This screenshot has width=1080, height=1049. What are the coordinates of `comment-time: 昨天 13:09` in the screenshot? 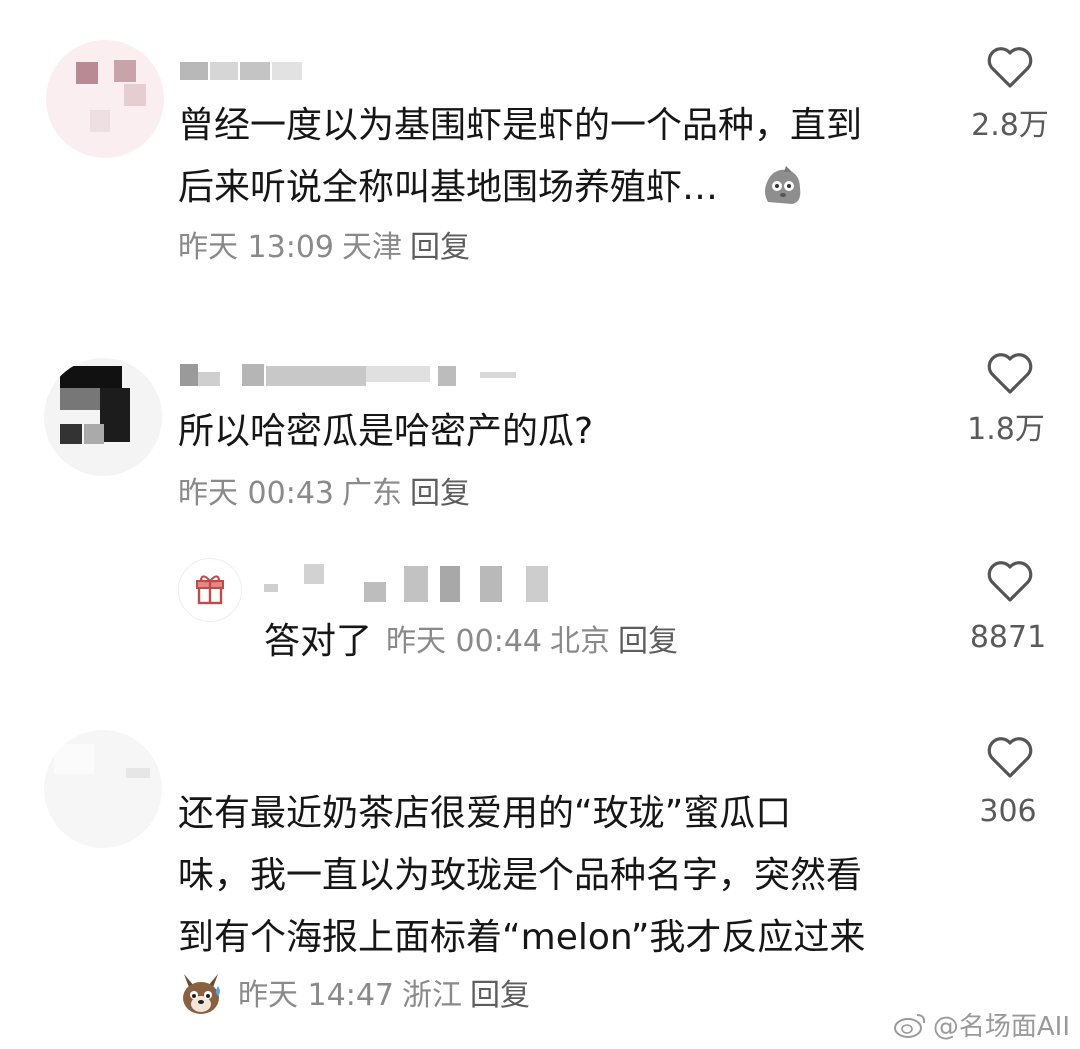 It's located at (256, 247).